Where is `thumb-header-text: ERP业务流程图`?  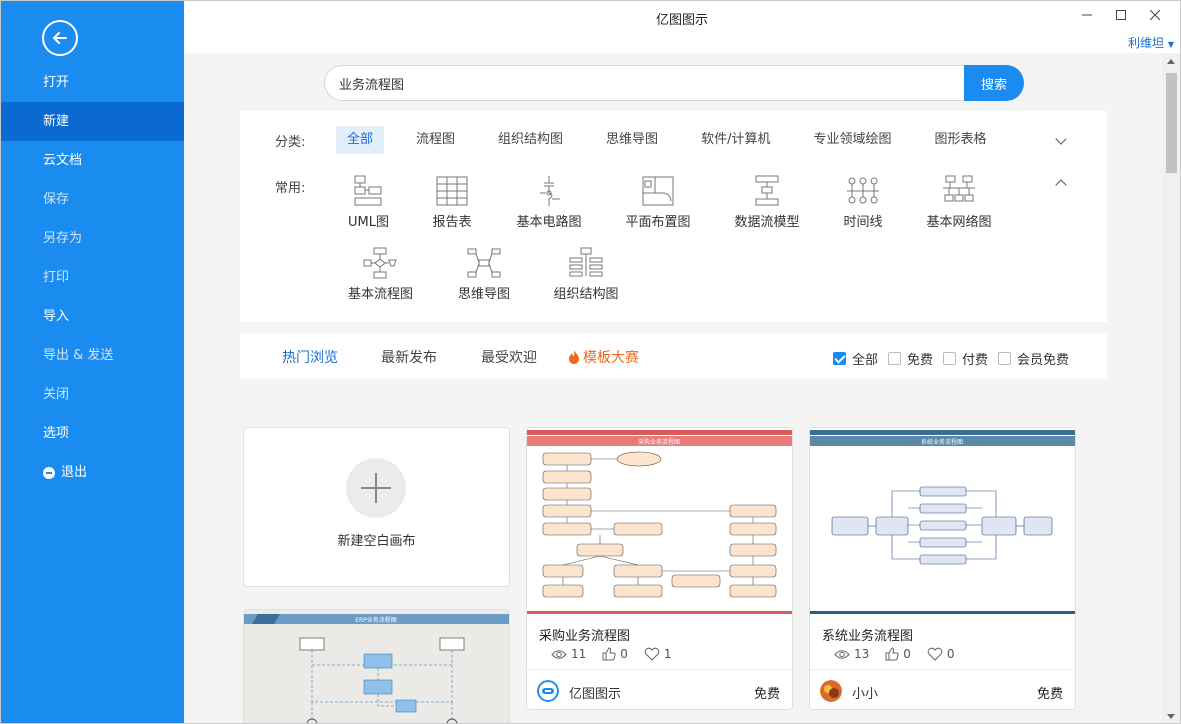 thumb-header-text: ERP业务流程图 is located at coordinates (376, 620).